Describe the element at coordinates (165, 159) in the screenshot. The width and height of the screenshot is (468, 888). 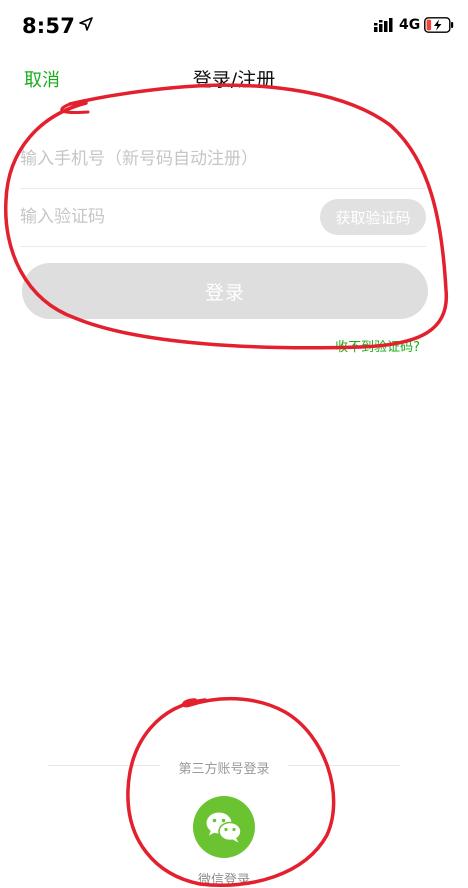
I see `phone-input` at that location.